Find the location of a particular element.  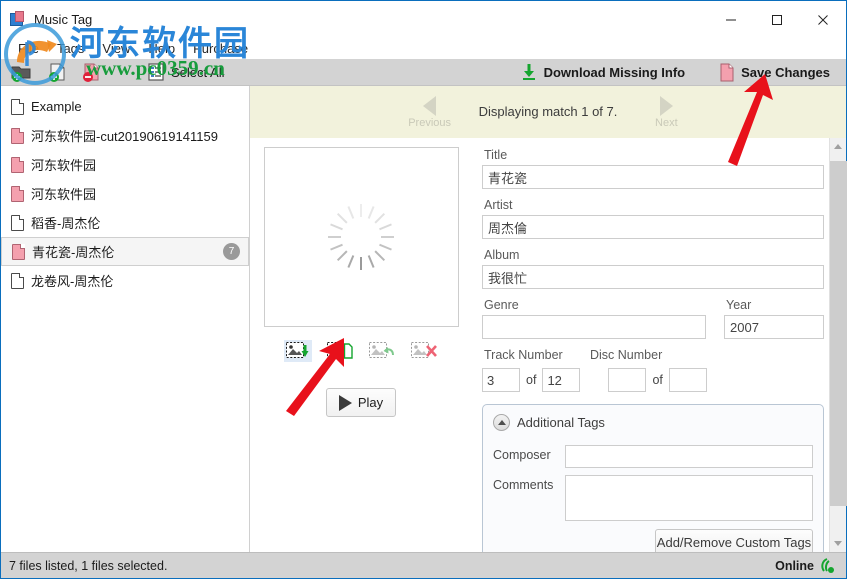

previous-match-button: Previous is located at coordinates (430, 112).